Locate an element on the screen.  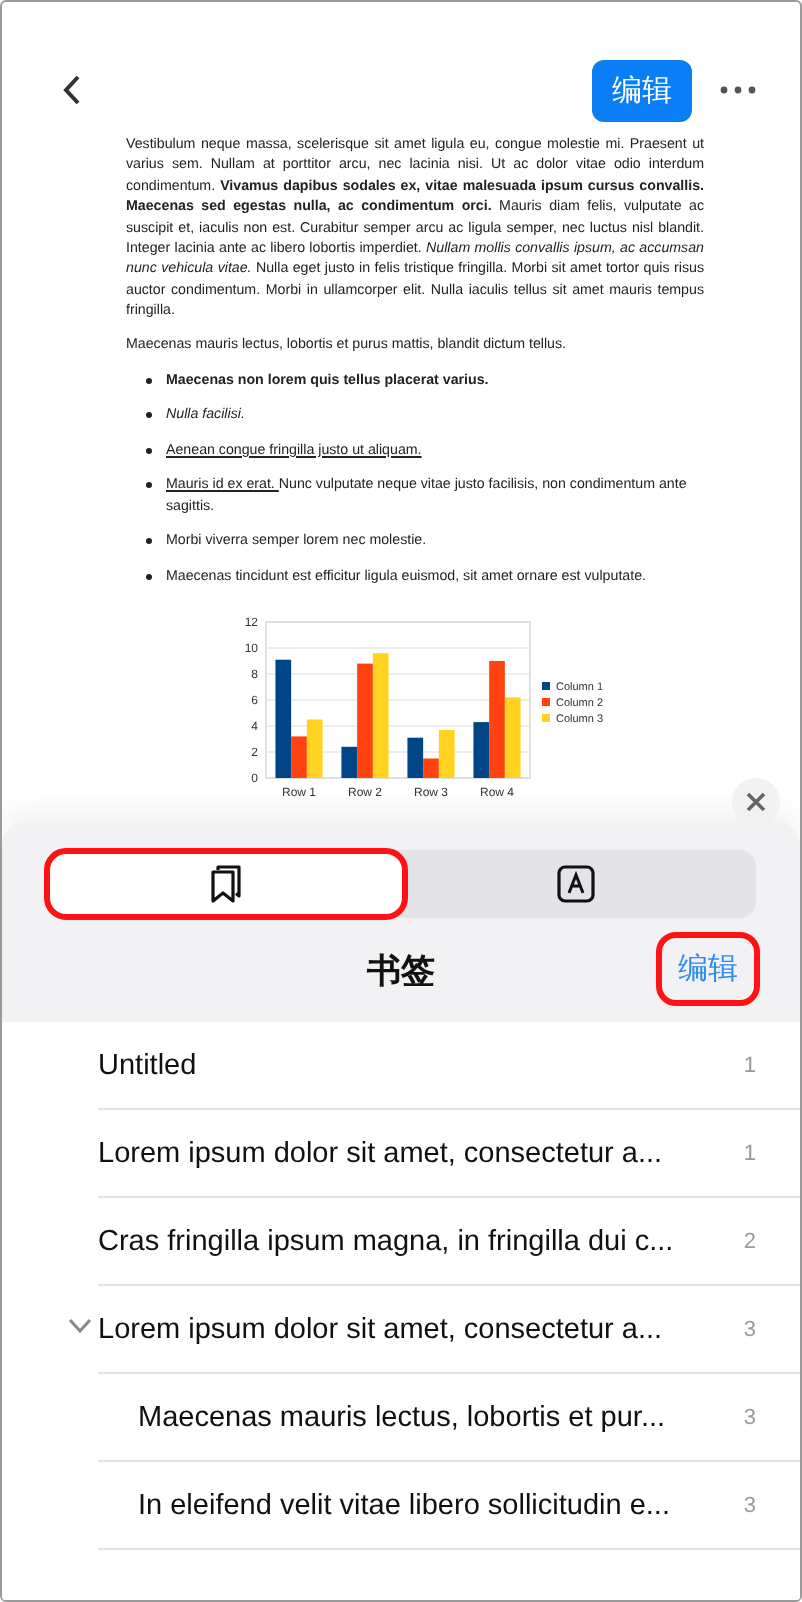
tab is located at coordinates (225, 884).